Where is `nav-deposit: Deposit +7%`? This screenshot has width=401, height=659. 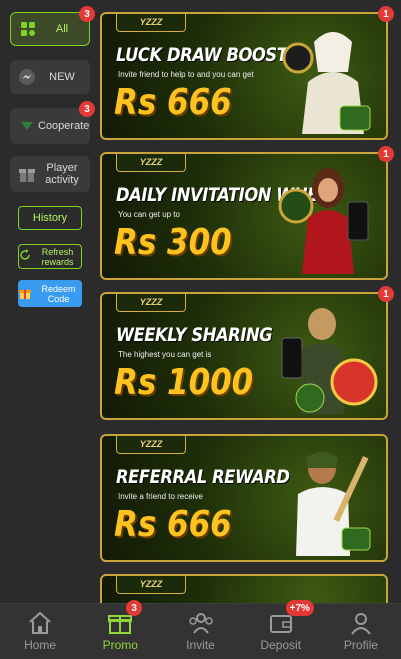
nav-deposit: Deposit +7% is located at coordinates (281, 629).